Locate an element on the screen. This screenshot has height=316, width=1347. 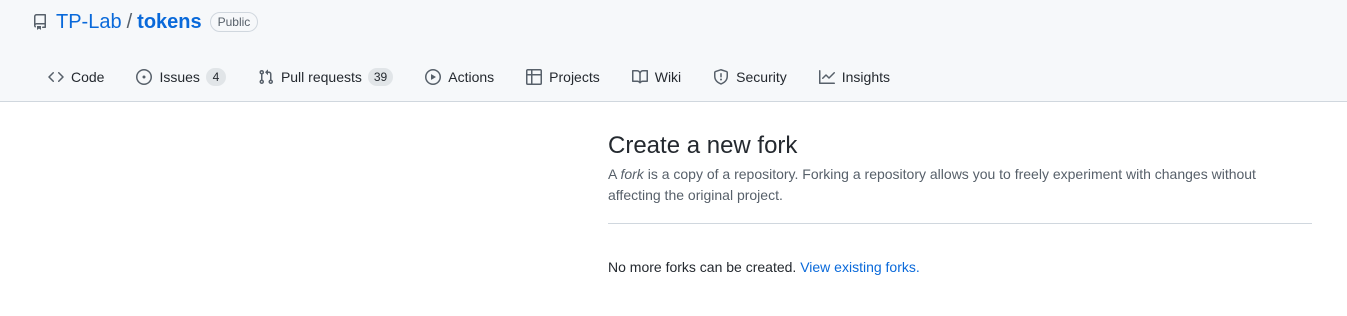
graph-icon is located at coordinates (826, 77).